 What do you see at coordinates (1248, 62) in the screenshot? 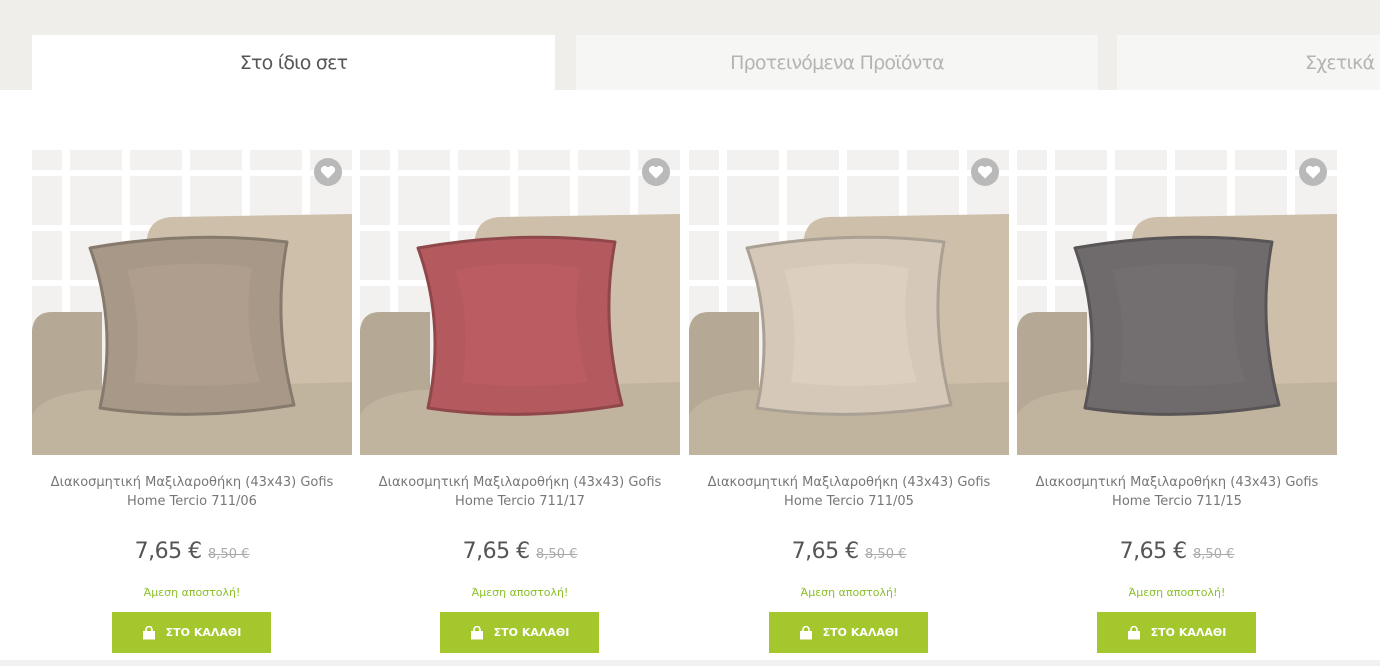
I see `tab-related-products: Σχετικά Π` at bounding box center [1248, 62].